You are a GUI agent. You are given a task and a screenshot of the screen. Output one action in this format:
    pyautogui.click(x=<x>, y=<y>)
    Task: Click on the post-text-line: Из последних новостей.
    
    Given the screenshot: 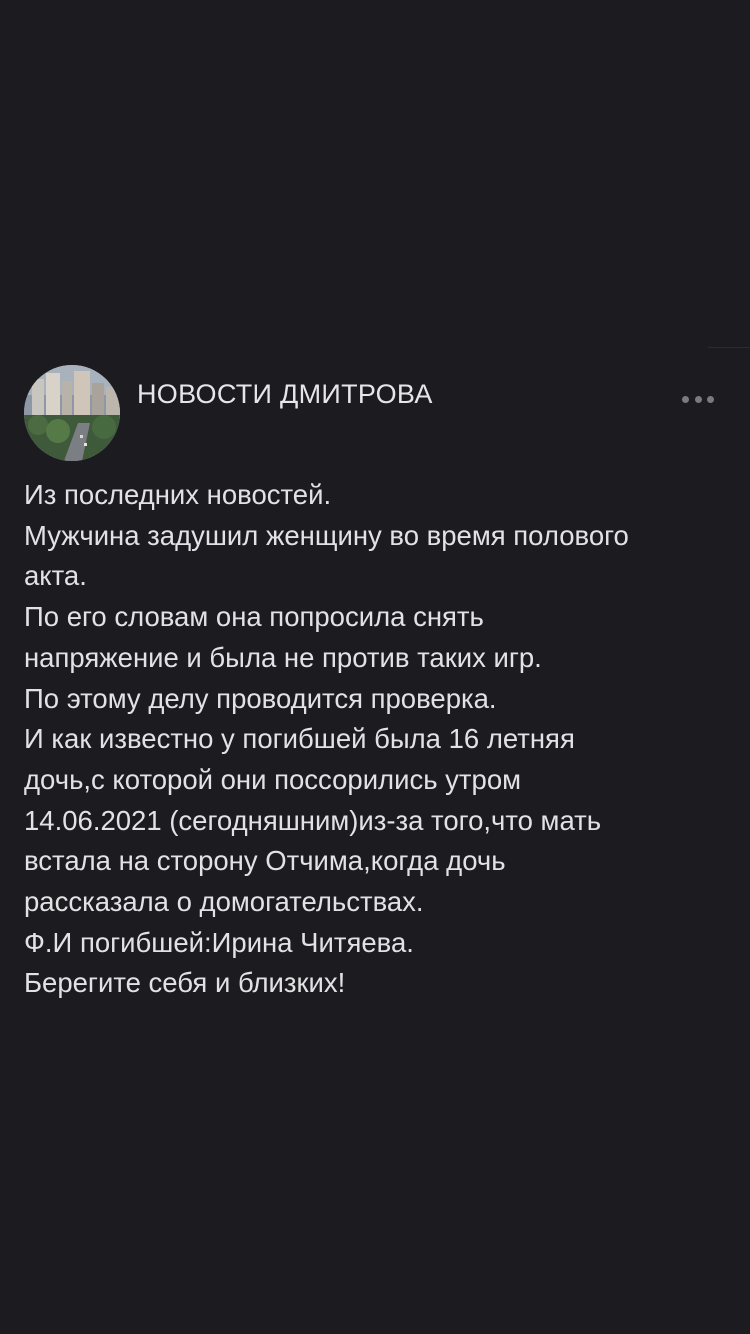 What is the action you would take?
    pyautogui.click(x=178, y=494)
    